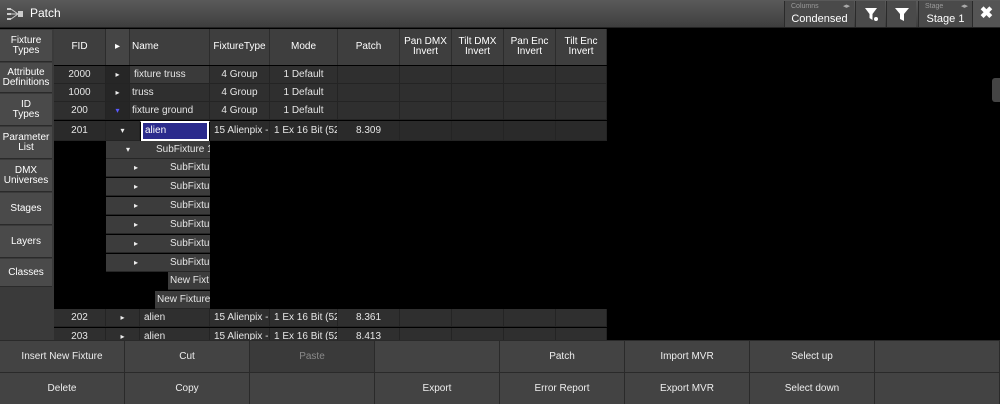  Describe the element at coordinates (330, 111) in the screenshot. I see `table-row: 200 ▾ fixture ground 4 Group 1 Default` at that location.